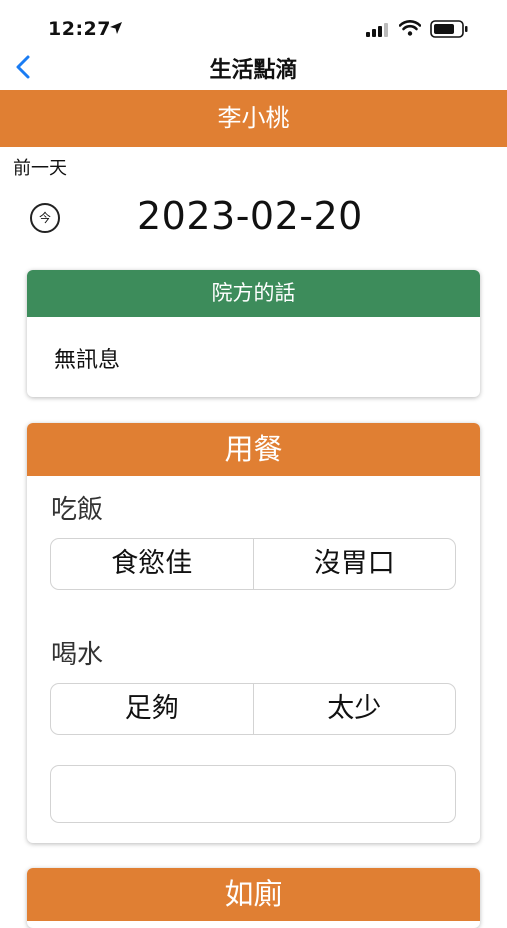 The height and width of the screenshot is (928, 507). Describe the element at coordinates (253, 333) in the screenshot. I see `message-card: 院方的話 無訊息` at that location.